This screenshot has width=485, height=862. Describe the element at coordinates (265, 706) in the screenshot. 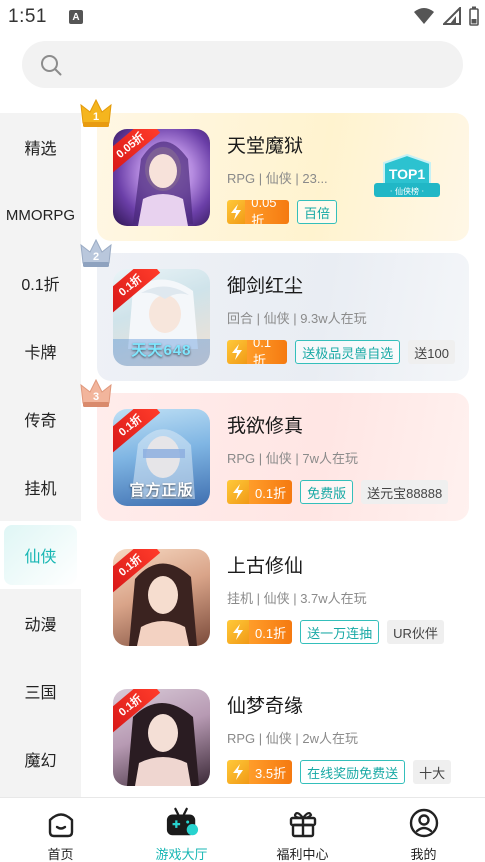

I see `game-title: 仙梦奇缘` at that location.